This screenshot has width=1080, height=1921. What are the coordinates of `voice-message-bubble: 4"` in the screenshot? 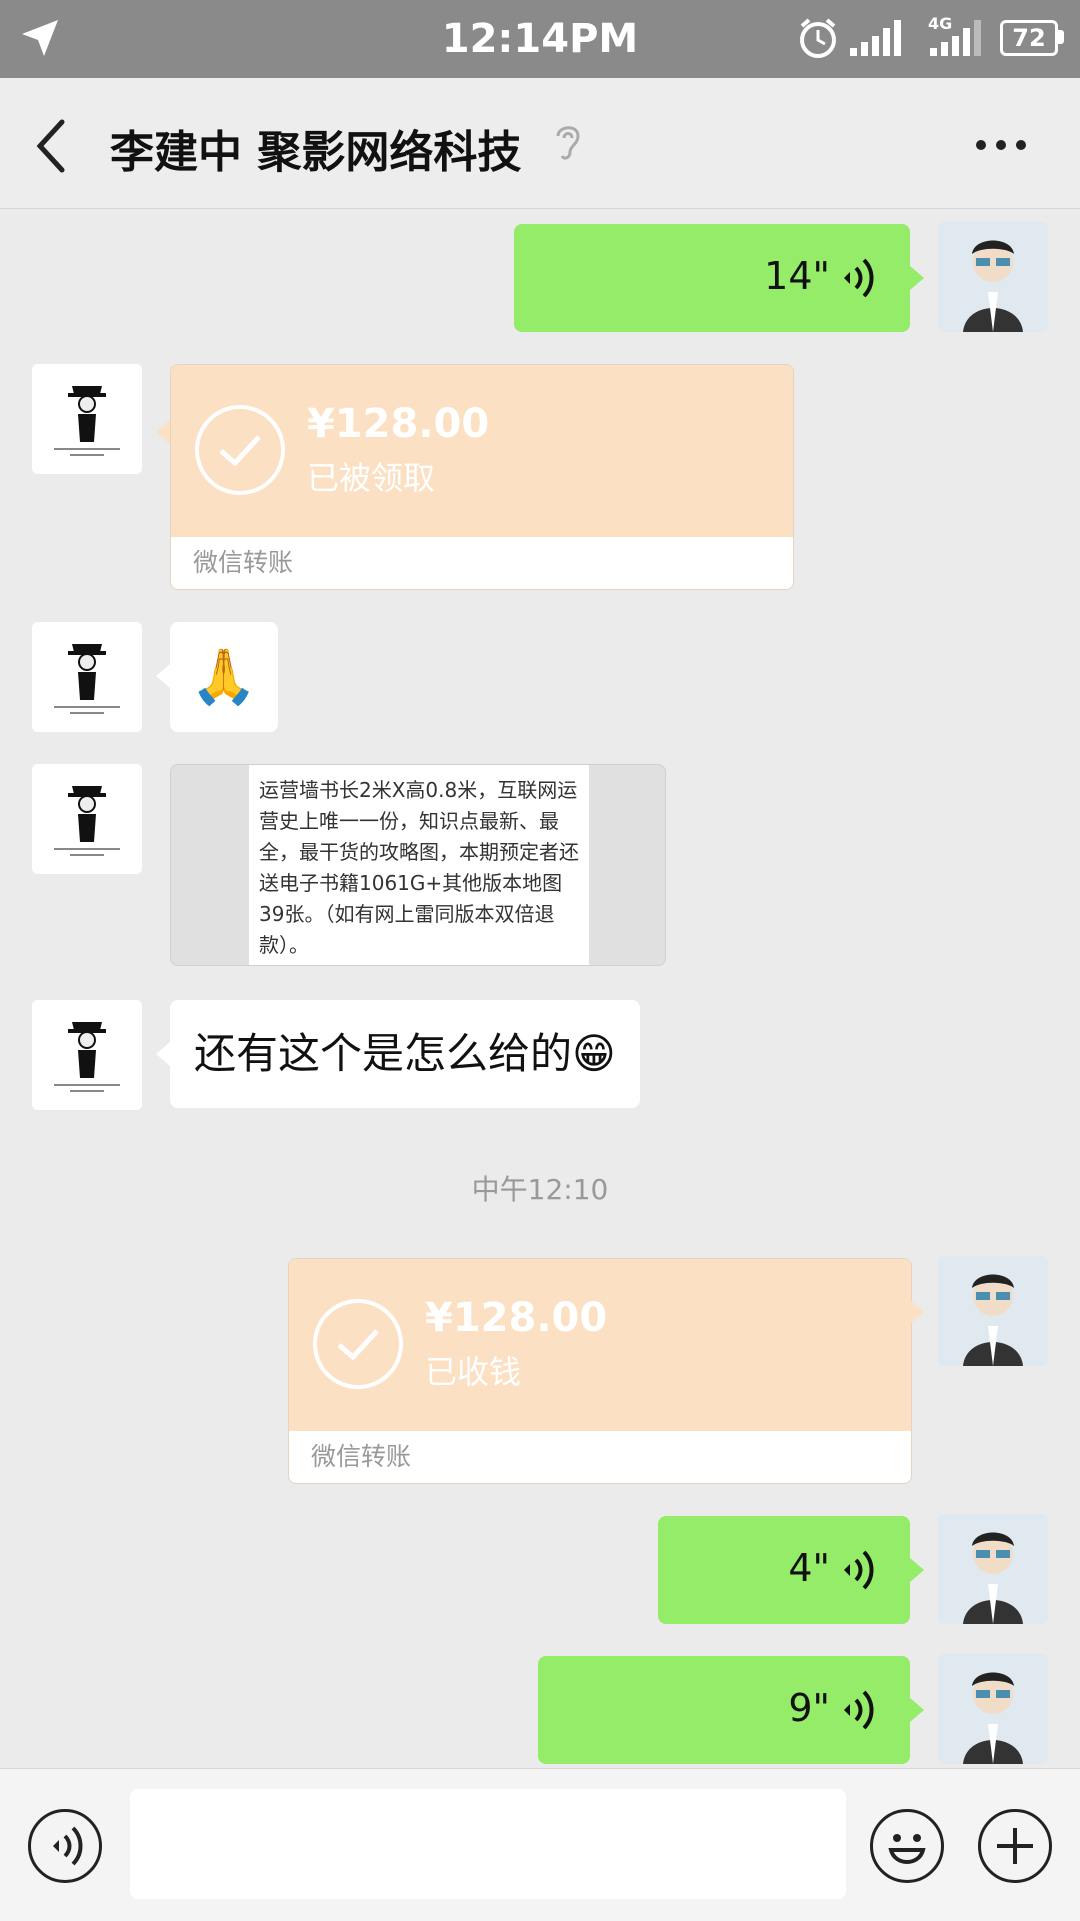 It's located at (784, 1570).